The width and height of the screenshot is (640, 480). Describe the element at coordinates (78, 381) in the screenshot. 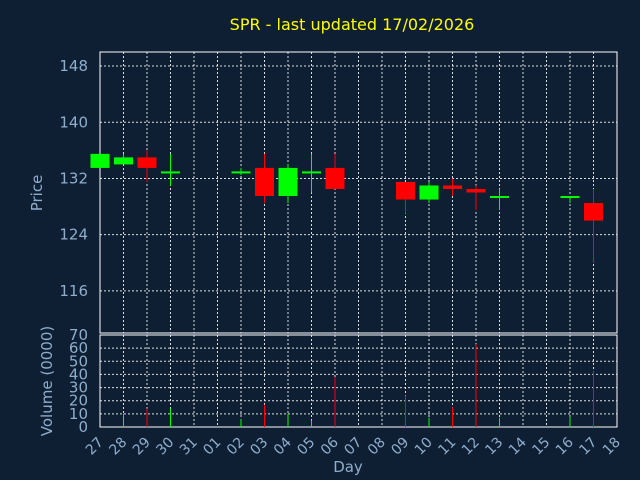

I see `volume-axis-ticks: 010203040506070` at that location.